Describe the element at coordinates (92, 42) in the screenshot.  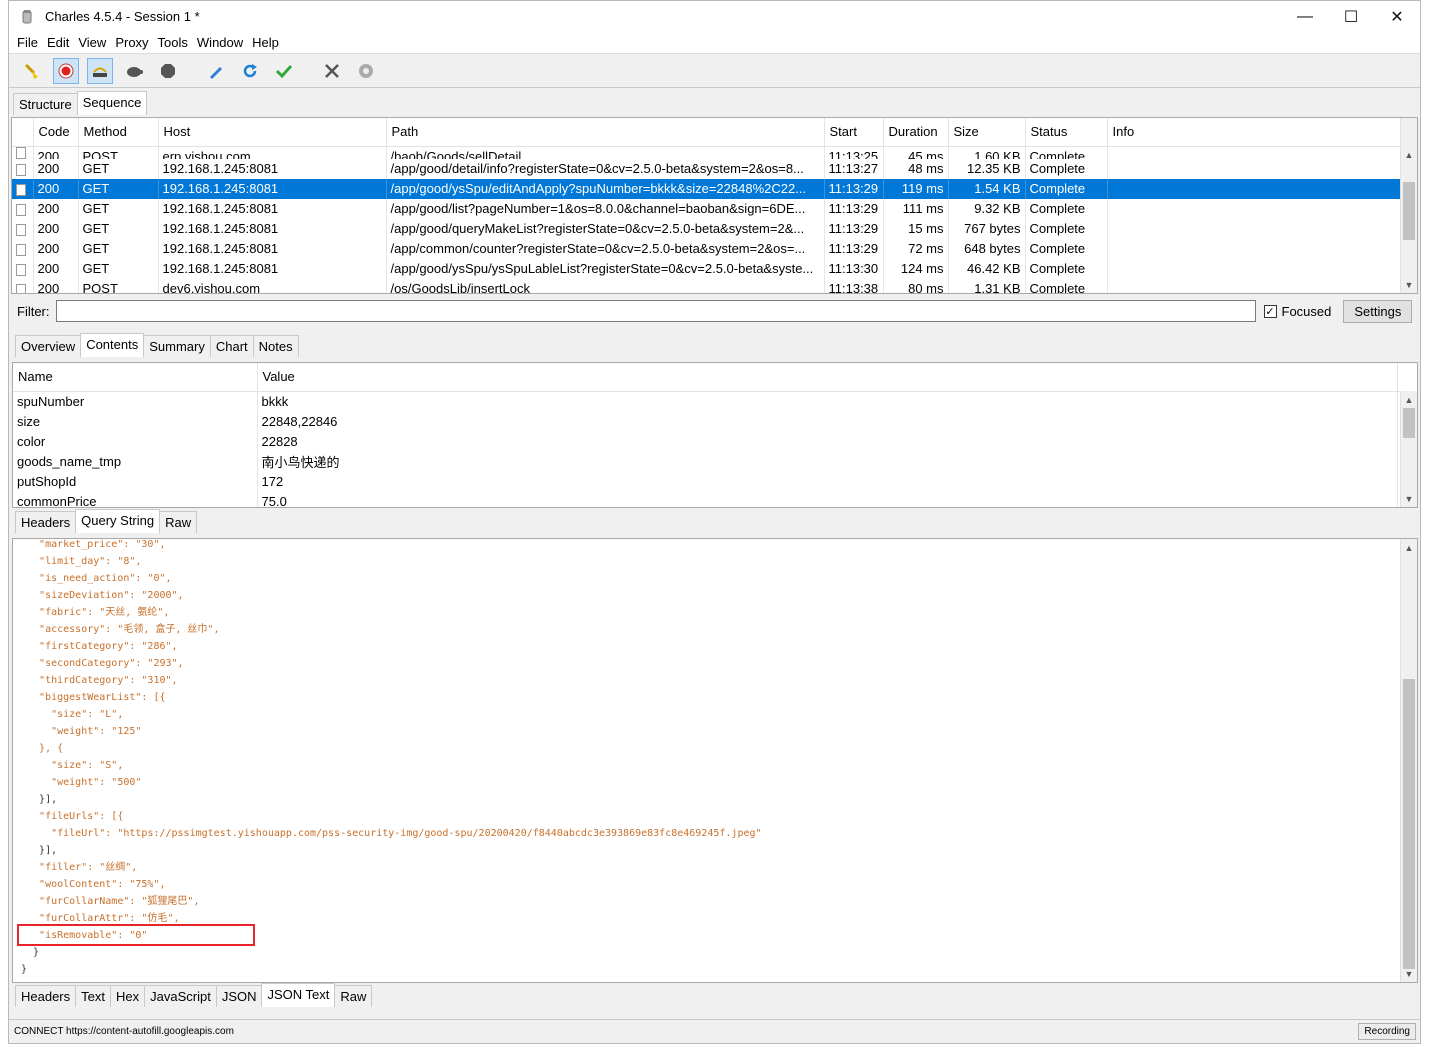
I see `menu-view: View` at that location.